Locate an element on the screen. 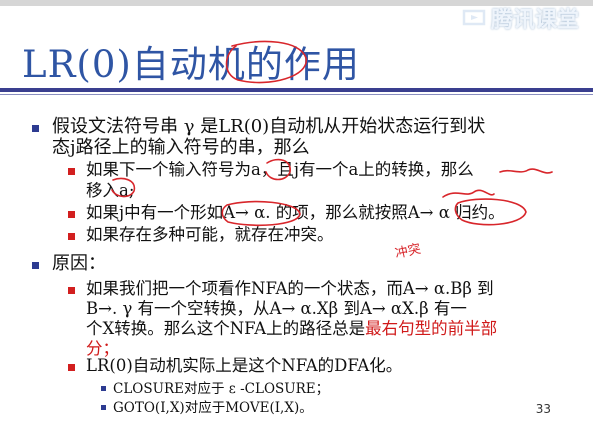 This screenshot has width=593, height=433. page-number: 33 is located at coordinates (543, 409).